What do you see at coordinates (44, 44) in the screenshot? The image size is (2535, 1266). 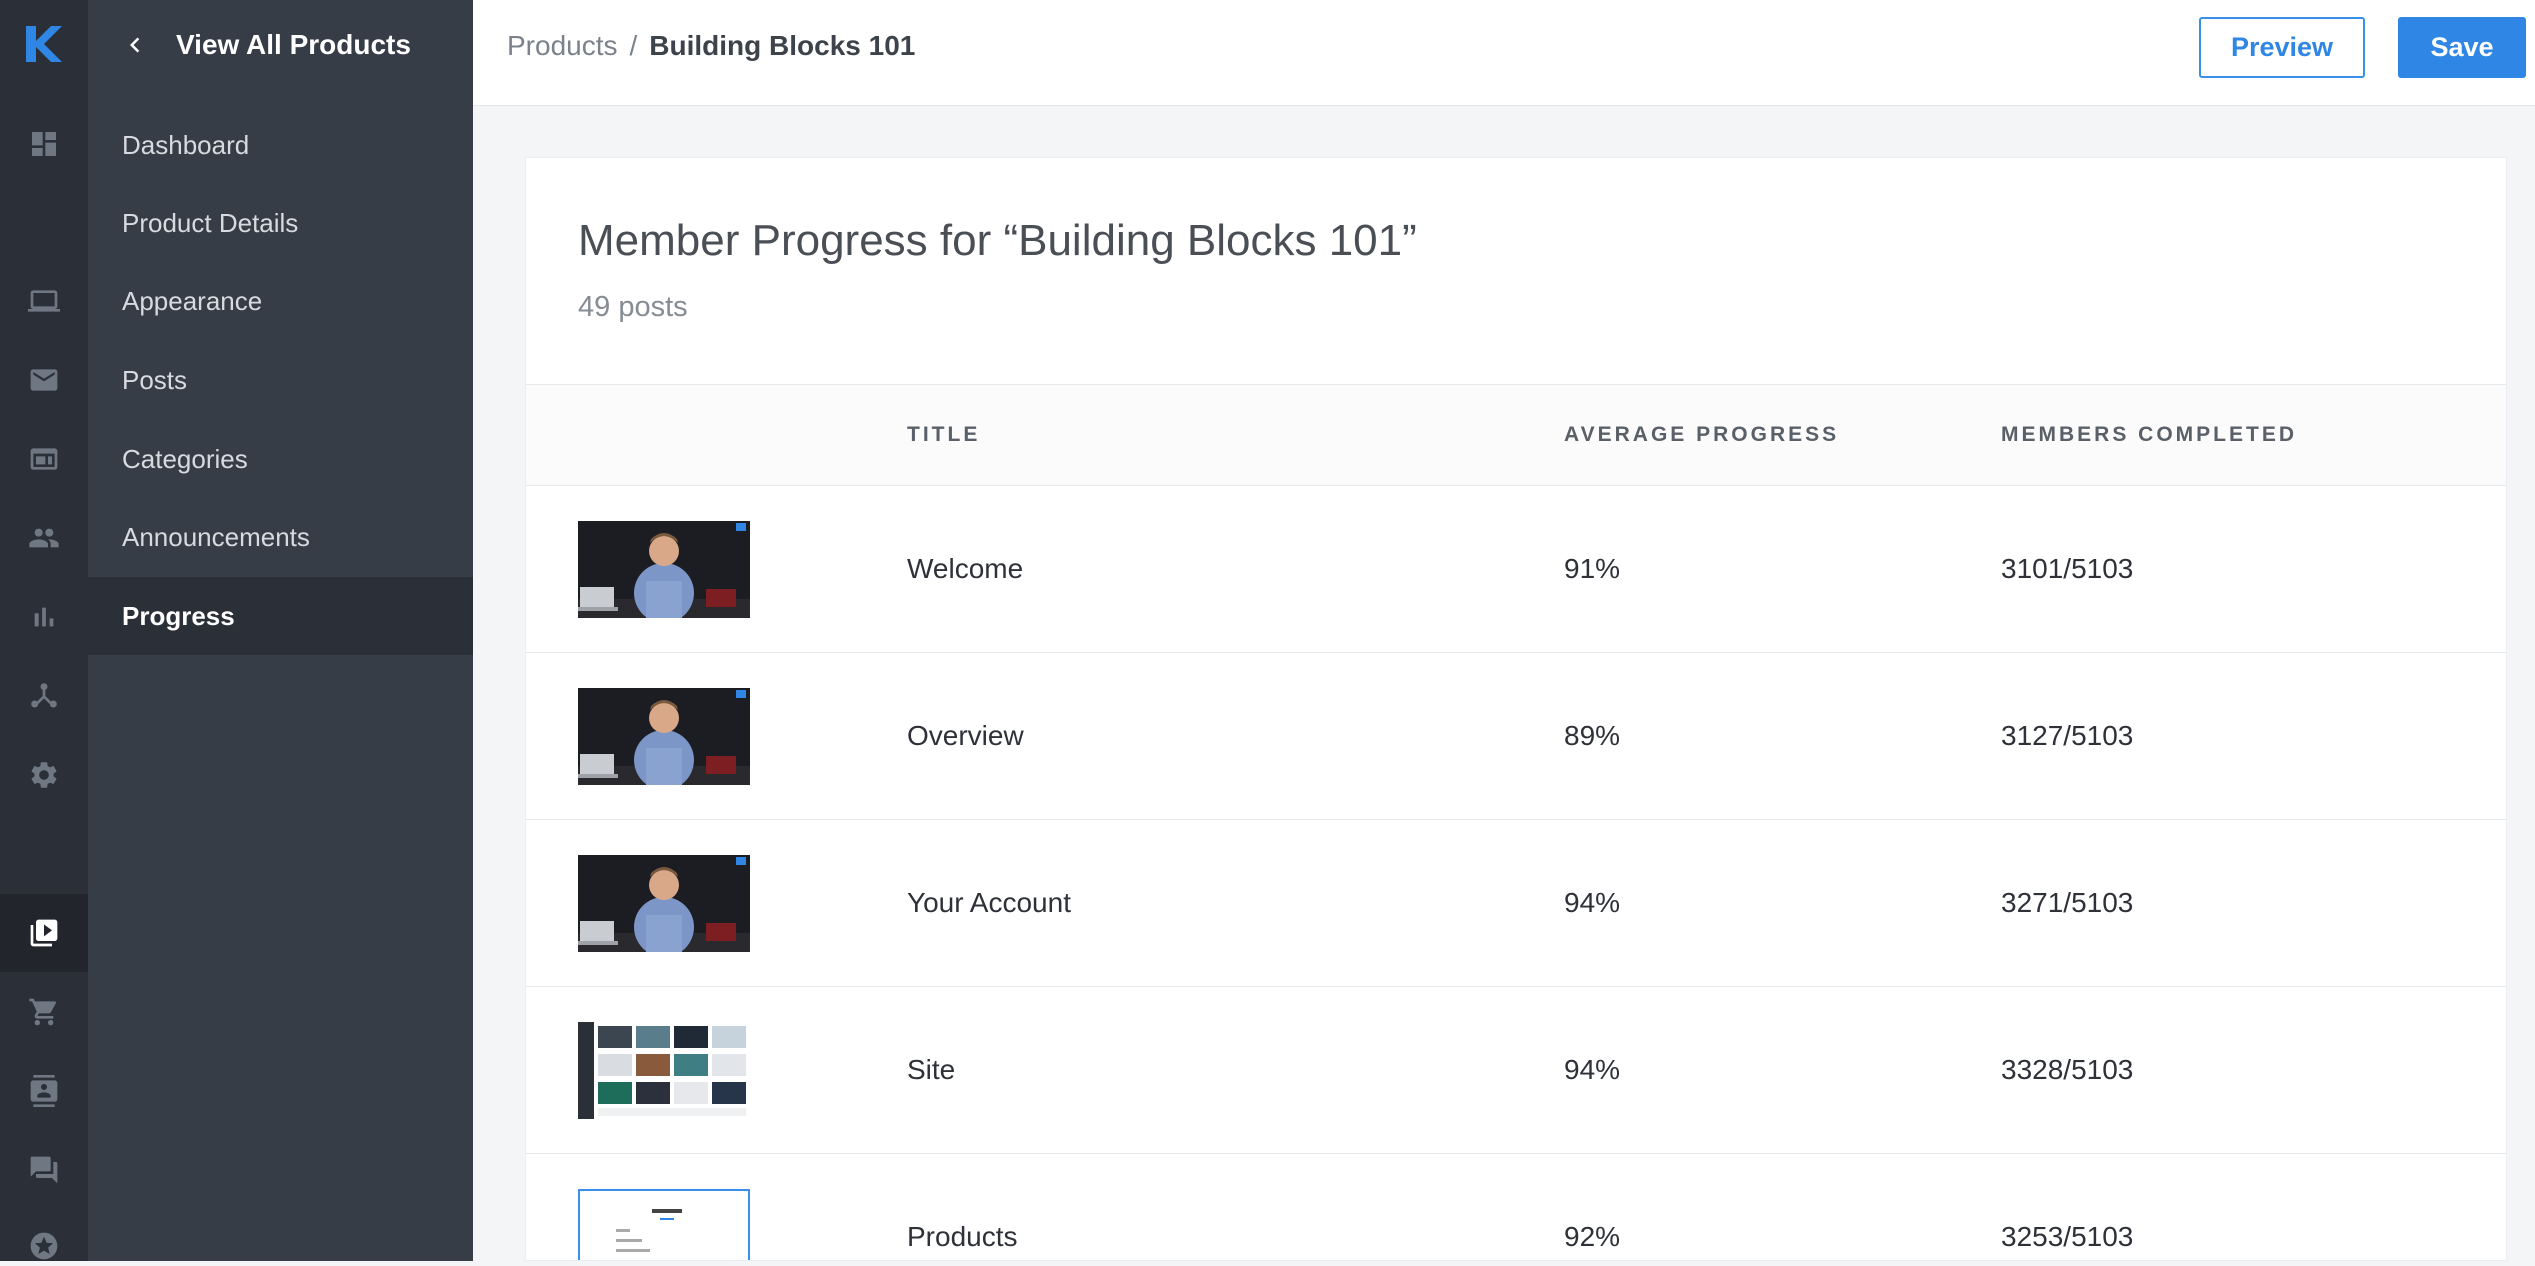 I see `kajabi-logo-icon` at bounding box center [44, 44].